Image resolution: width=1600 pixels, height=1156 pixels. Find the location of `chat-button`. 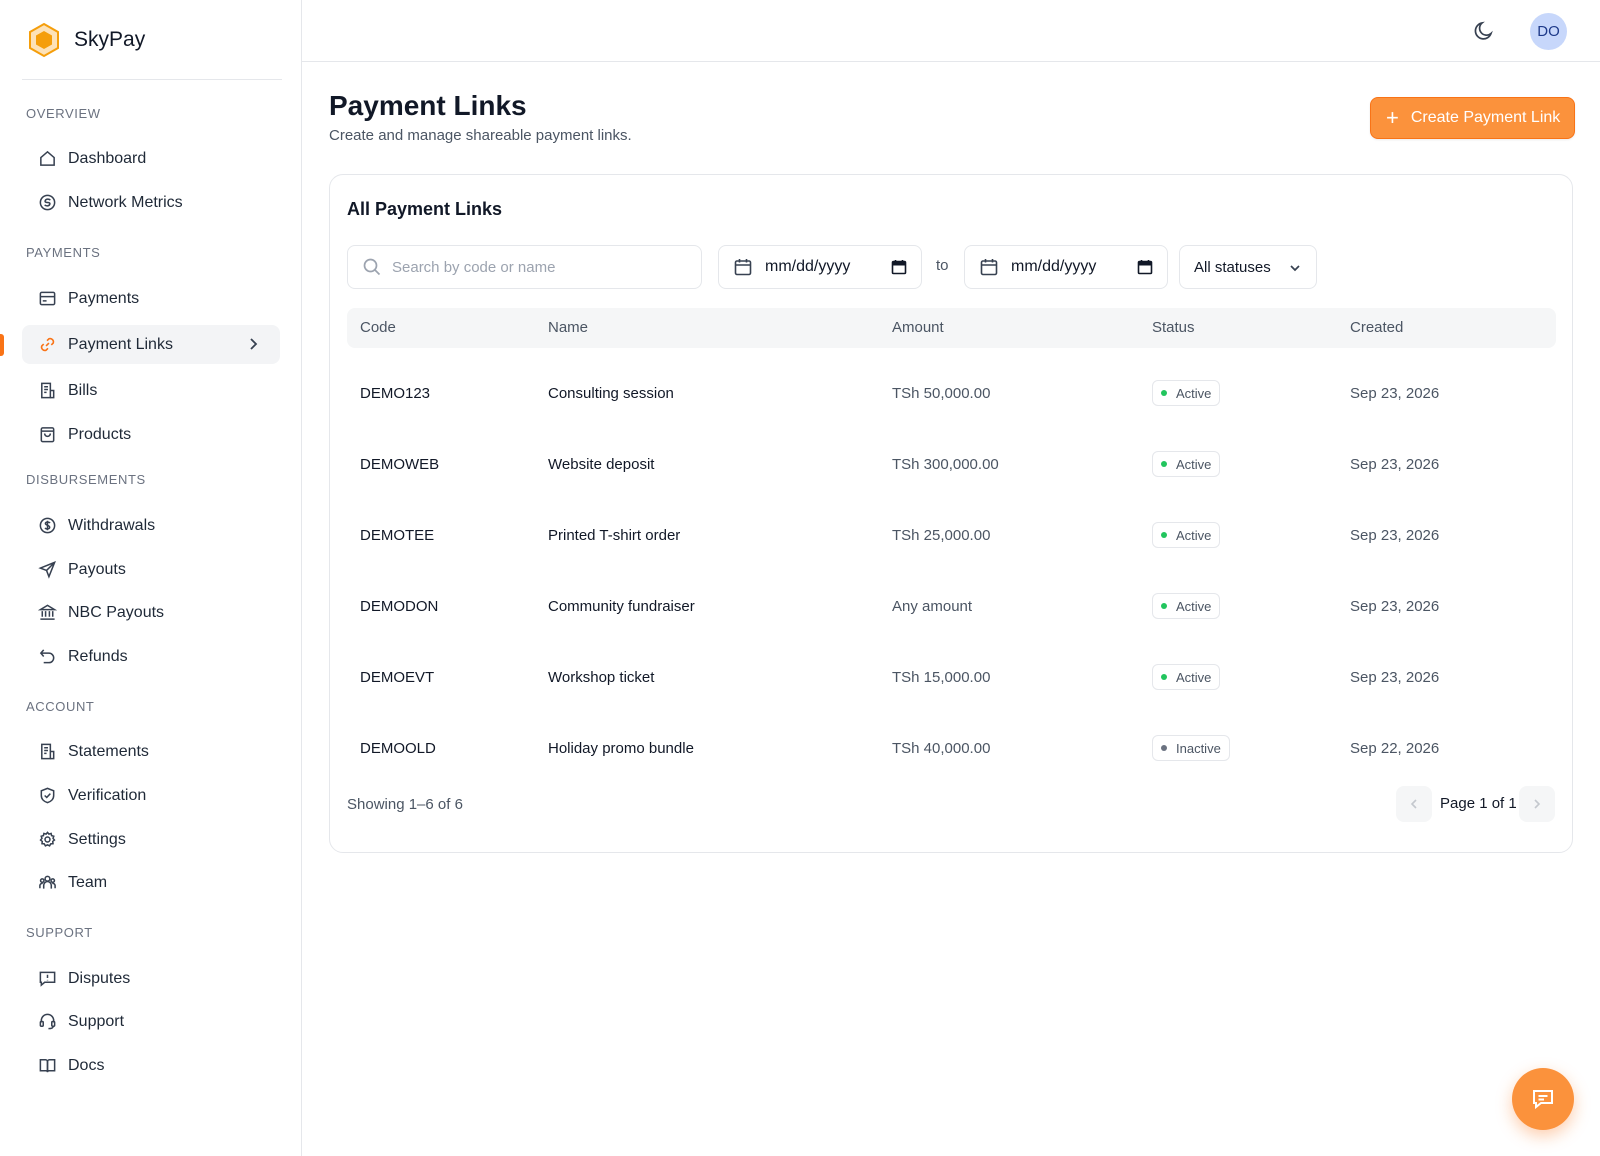

chat-button is located at coordinates (1543, 1099).